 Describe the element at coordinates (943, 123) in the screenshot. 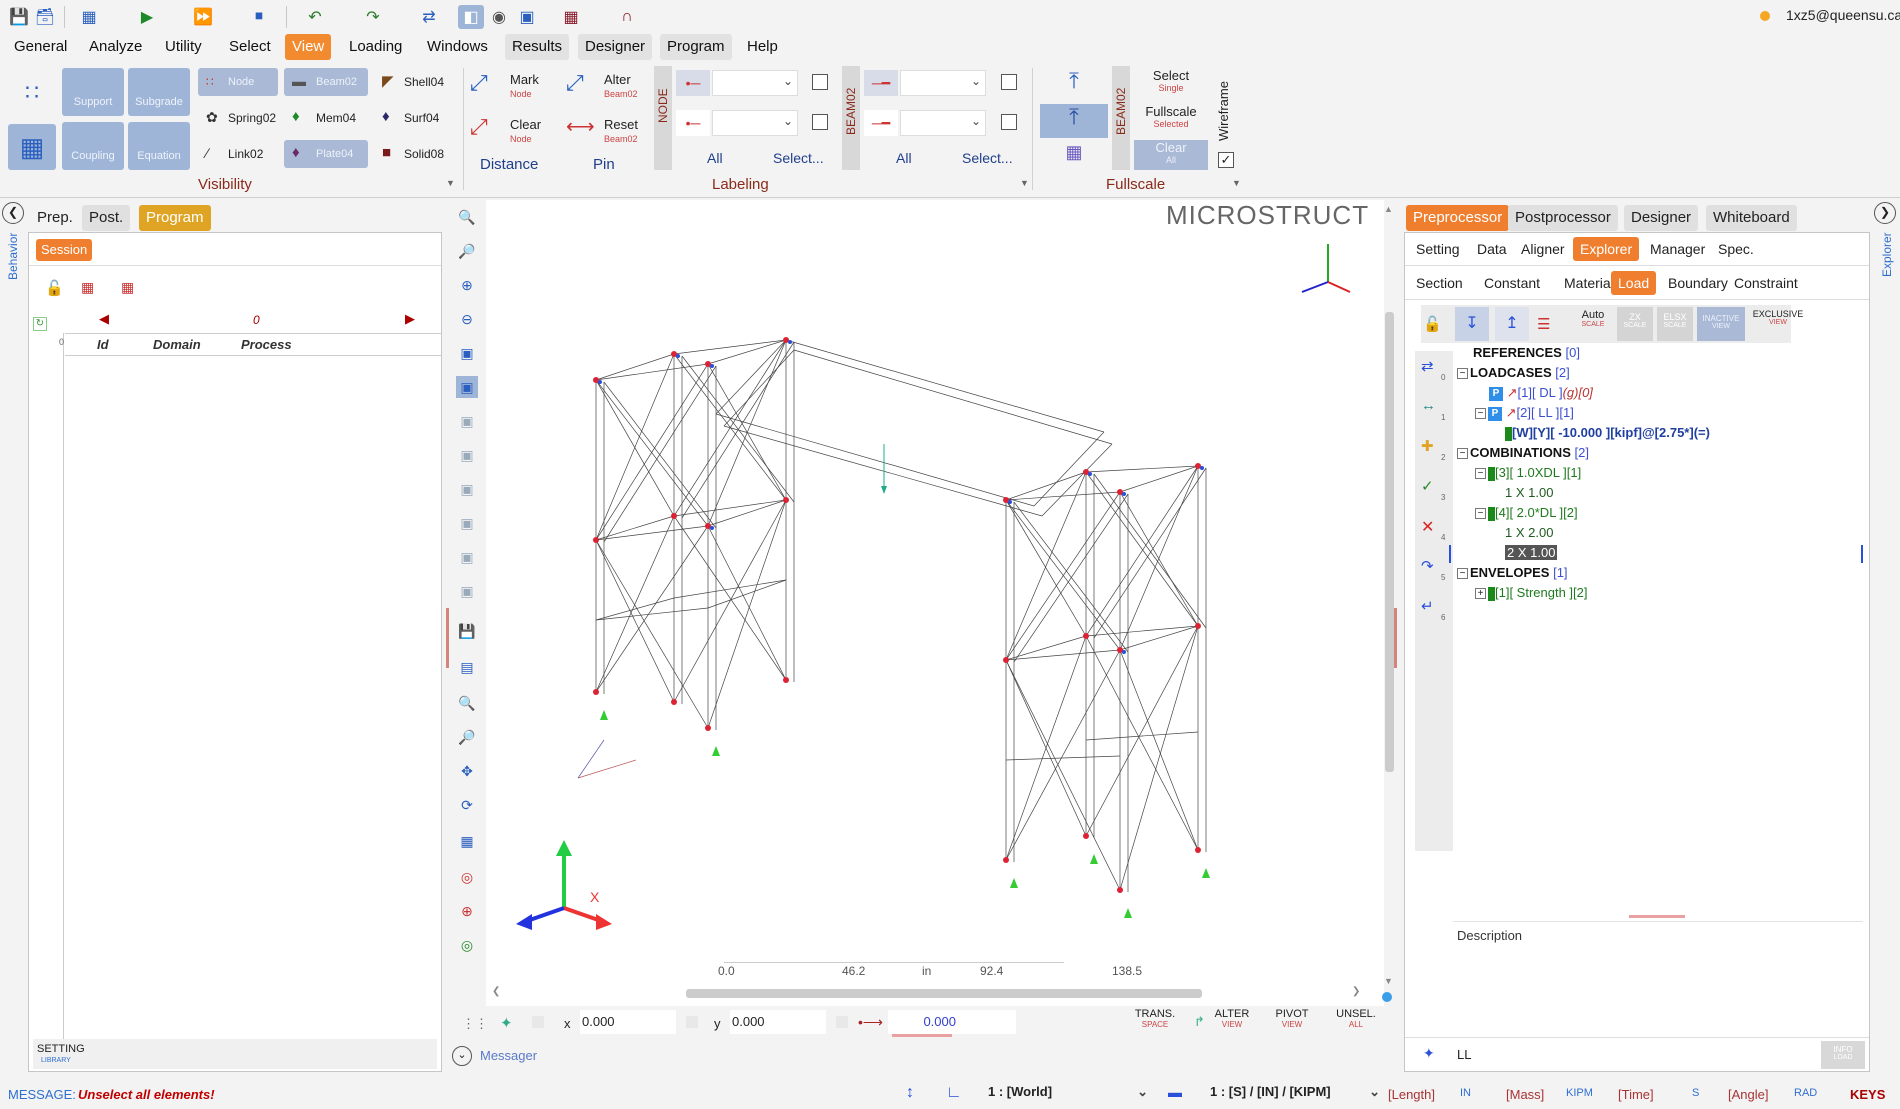

I see `beam-label2-select: ⌄` at that location.